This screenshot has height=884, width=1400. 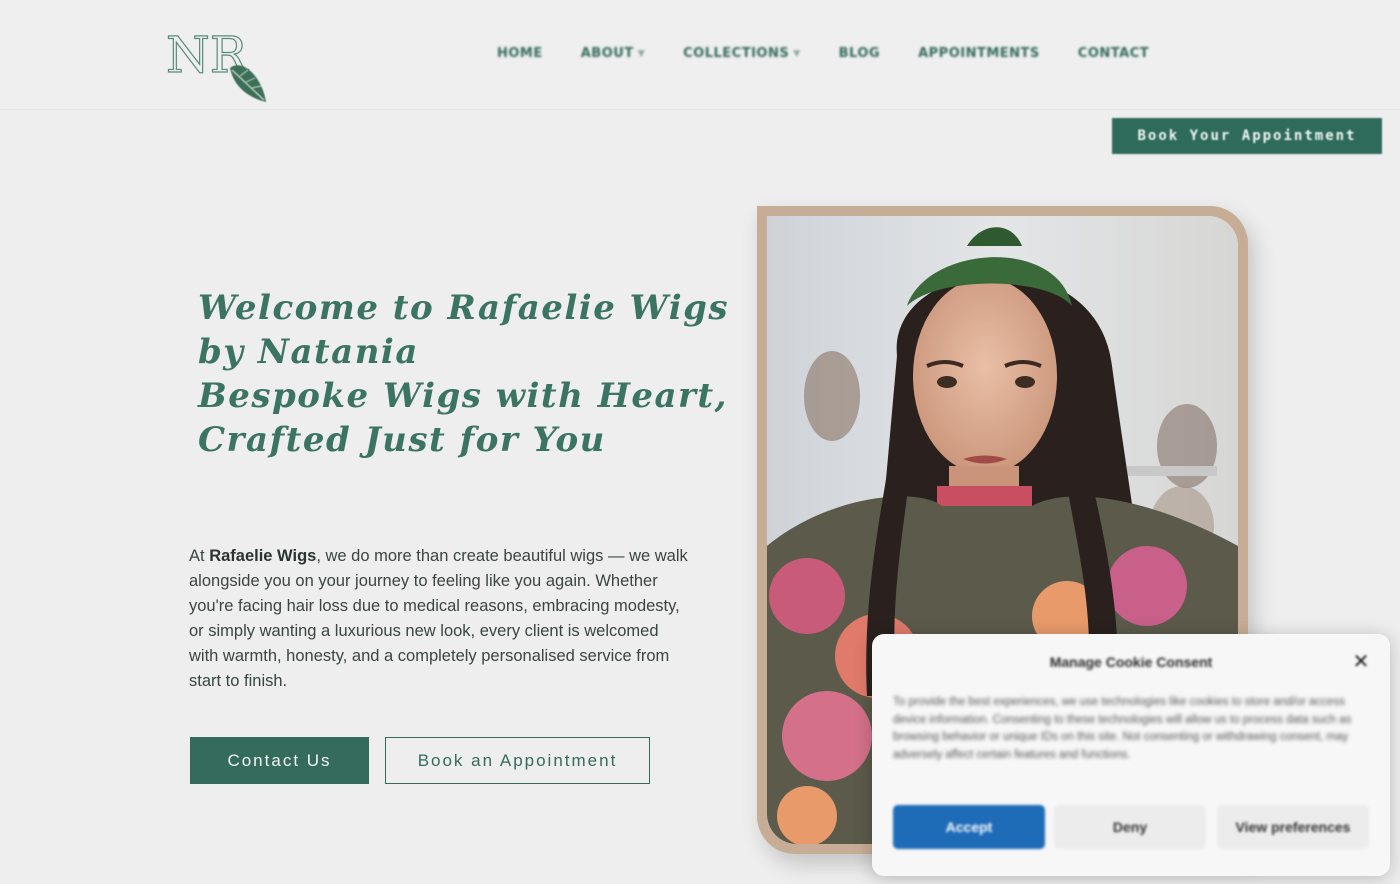 I want to click on book-appointment-button: Book an Appointment, so click(x=517, y=760).